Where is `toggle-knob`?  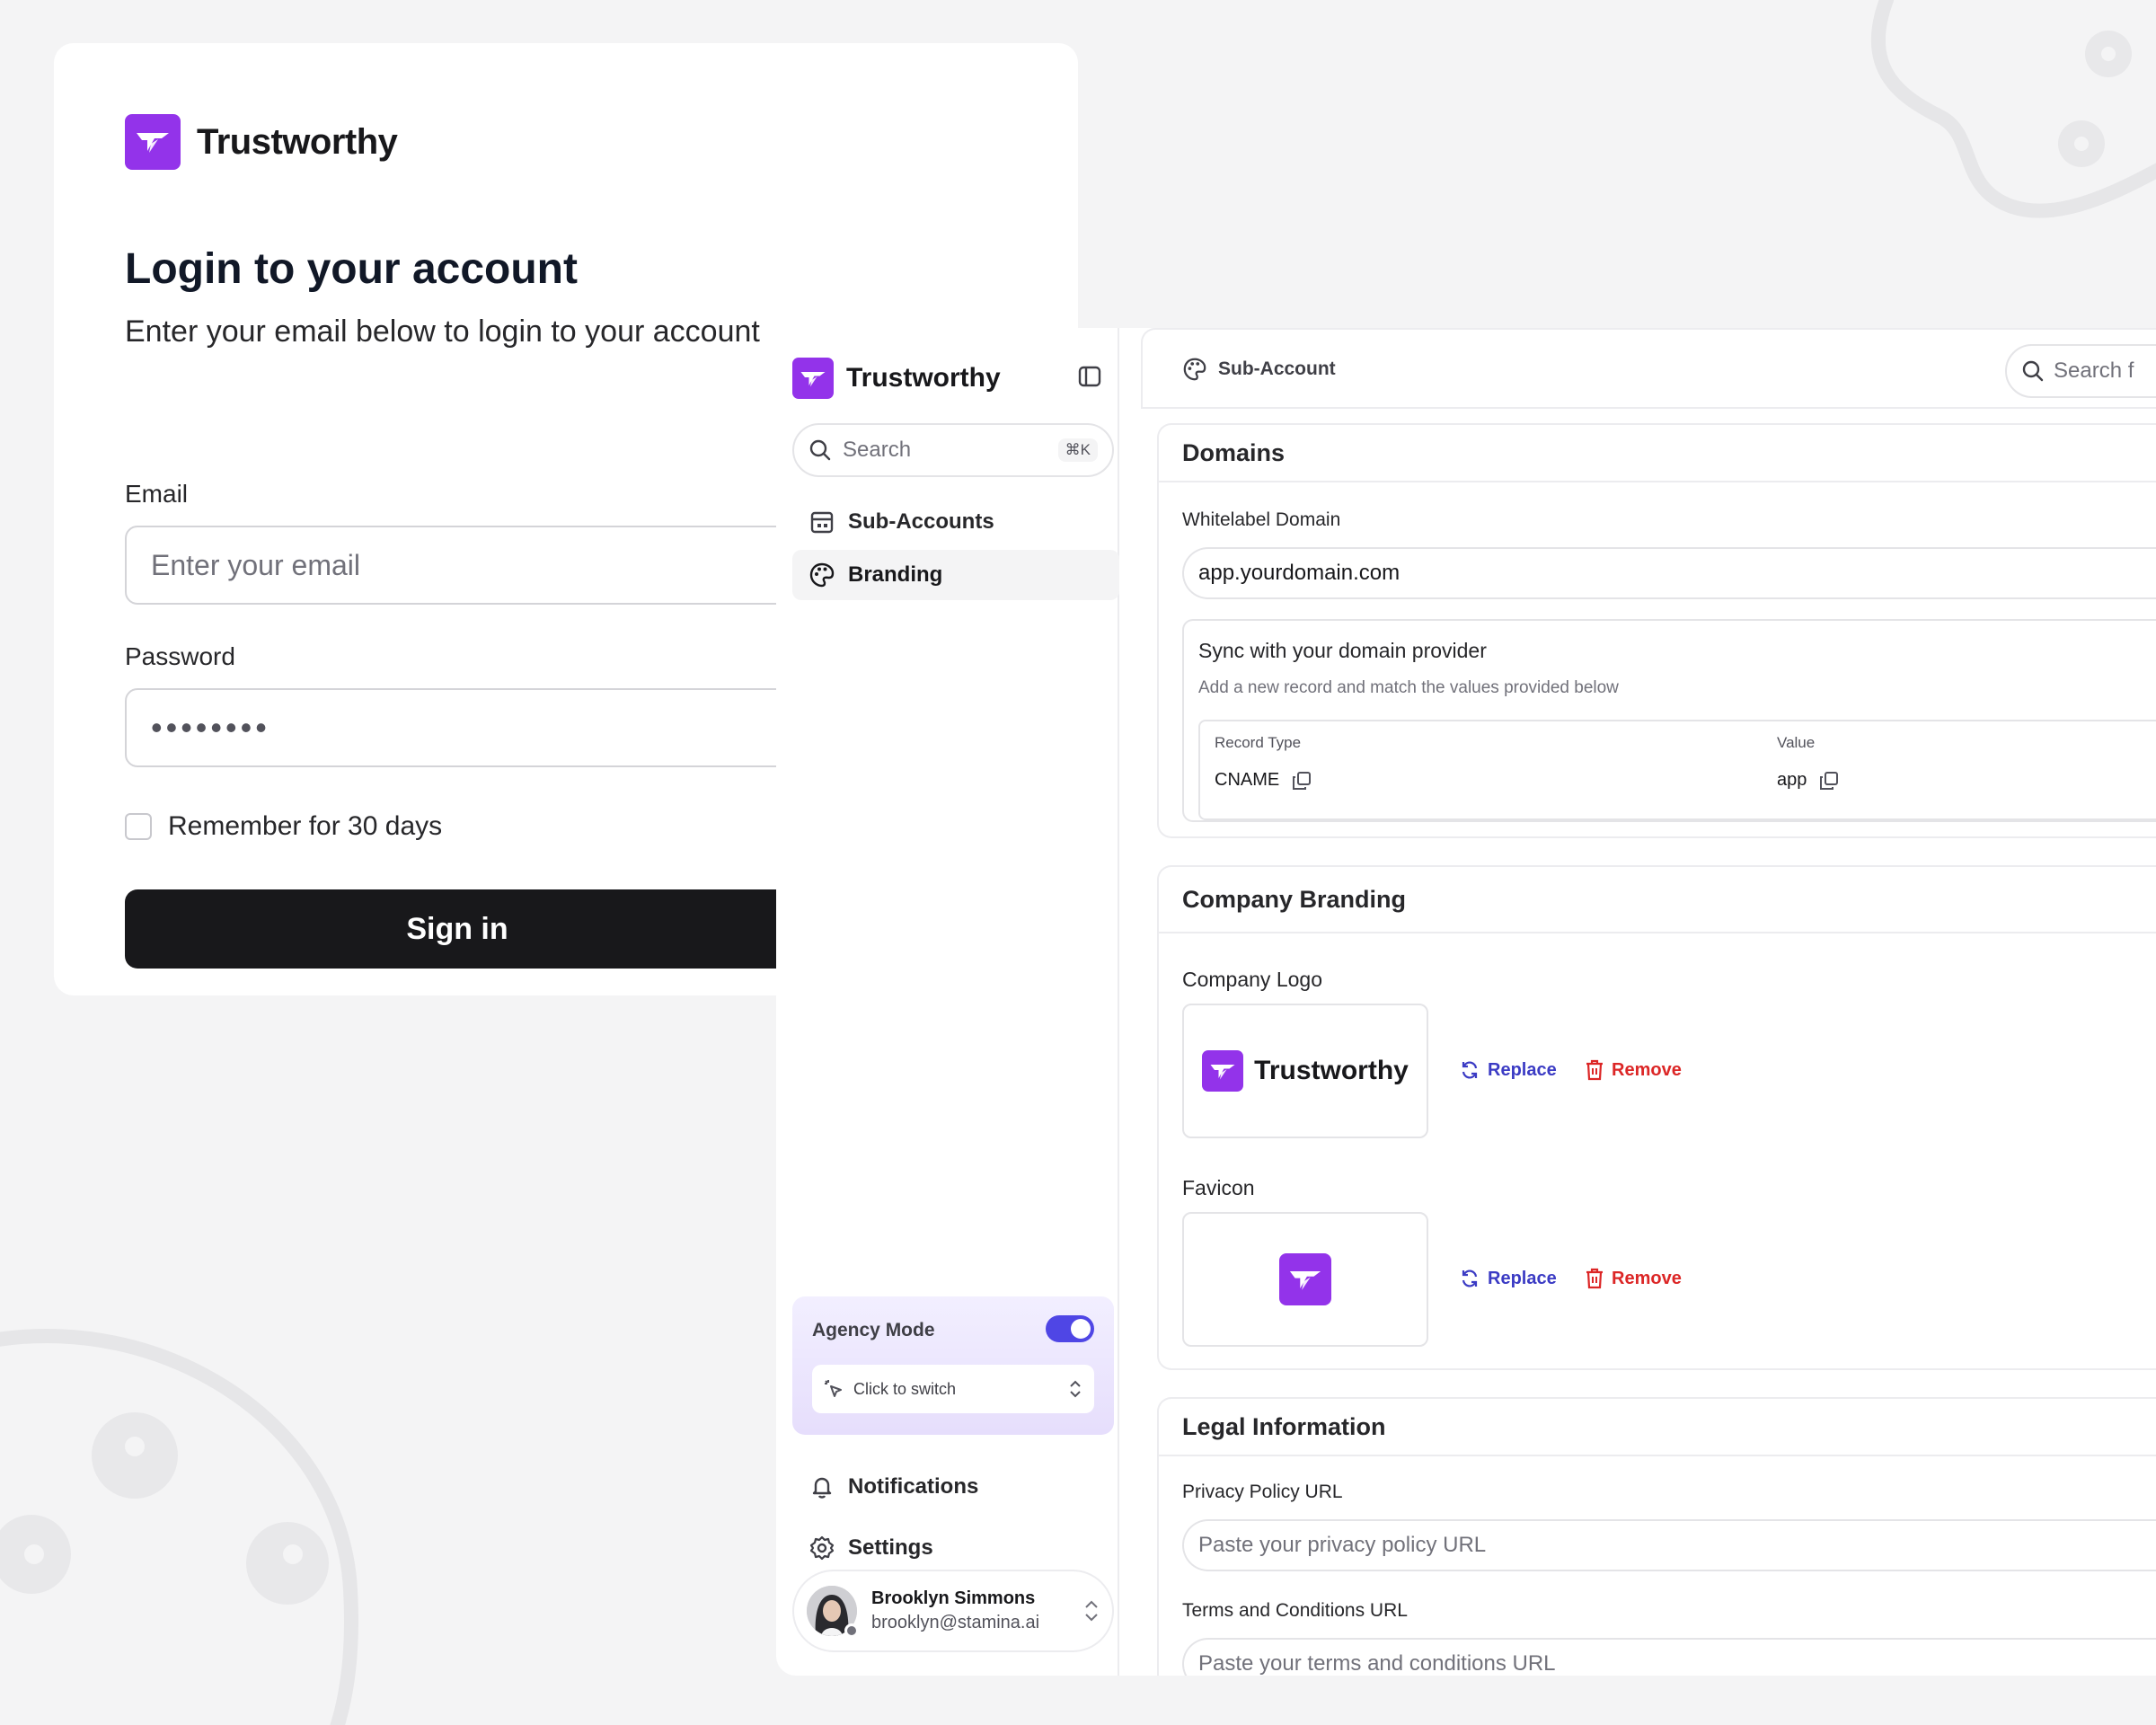
toggle-knob is located at coordinates (1081, 1329).